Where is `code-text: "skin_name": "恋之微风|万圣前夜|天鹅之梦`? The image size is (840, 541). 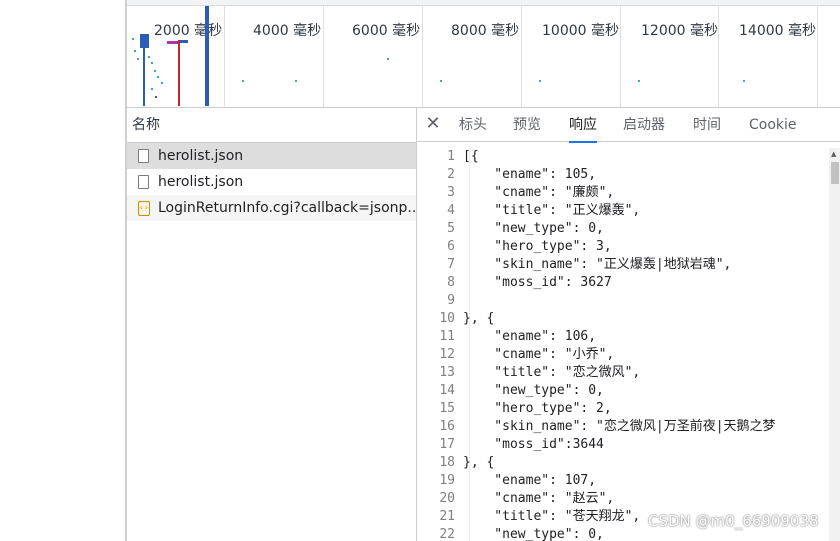 code-text: "skin_name": "恋之微风|万圣前夜|天鹅之梦 is located at coordinates (619, 426).